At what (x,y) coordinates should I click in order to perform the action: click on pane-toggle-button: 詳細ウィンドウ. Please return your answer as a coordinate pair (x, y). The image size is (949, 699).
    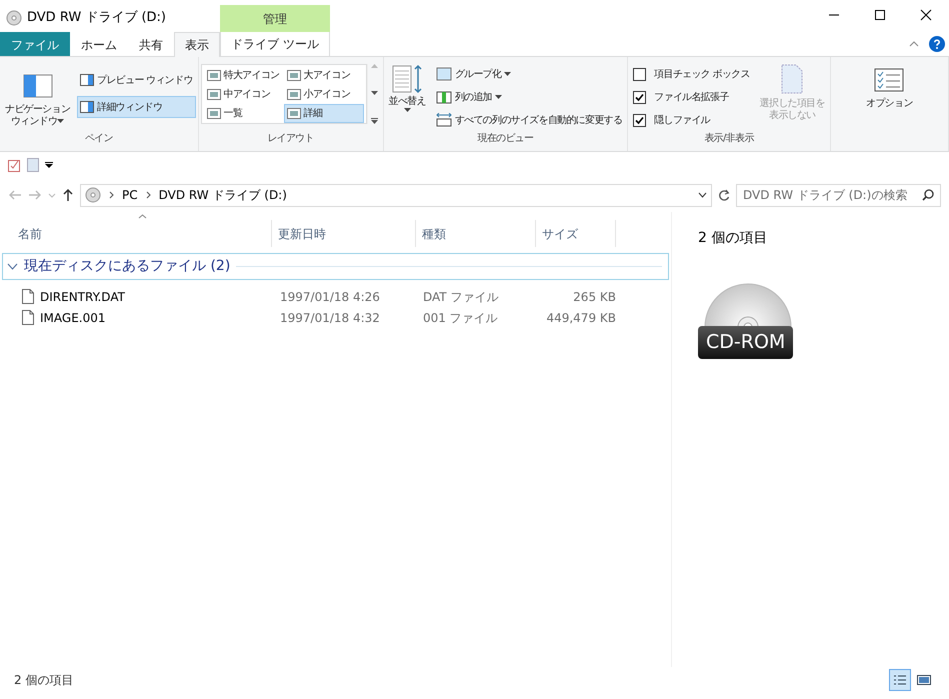
    Looking at the image, I should click on (136, 107).